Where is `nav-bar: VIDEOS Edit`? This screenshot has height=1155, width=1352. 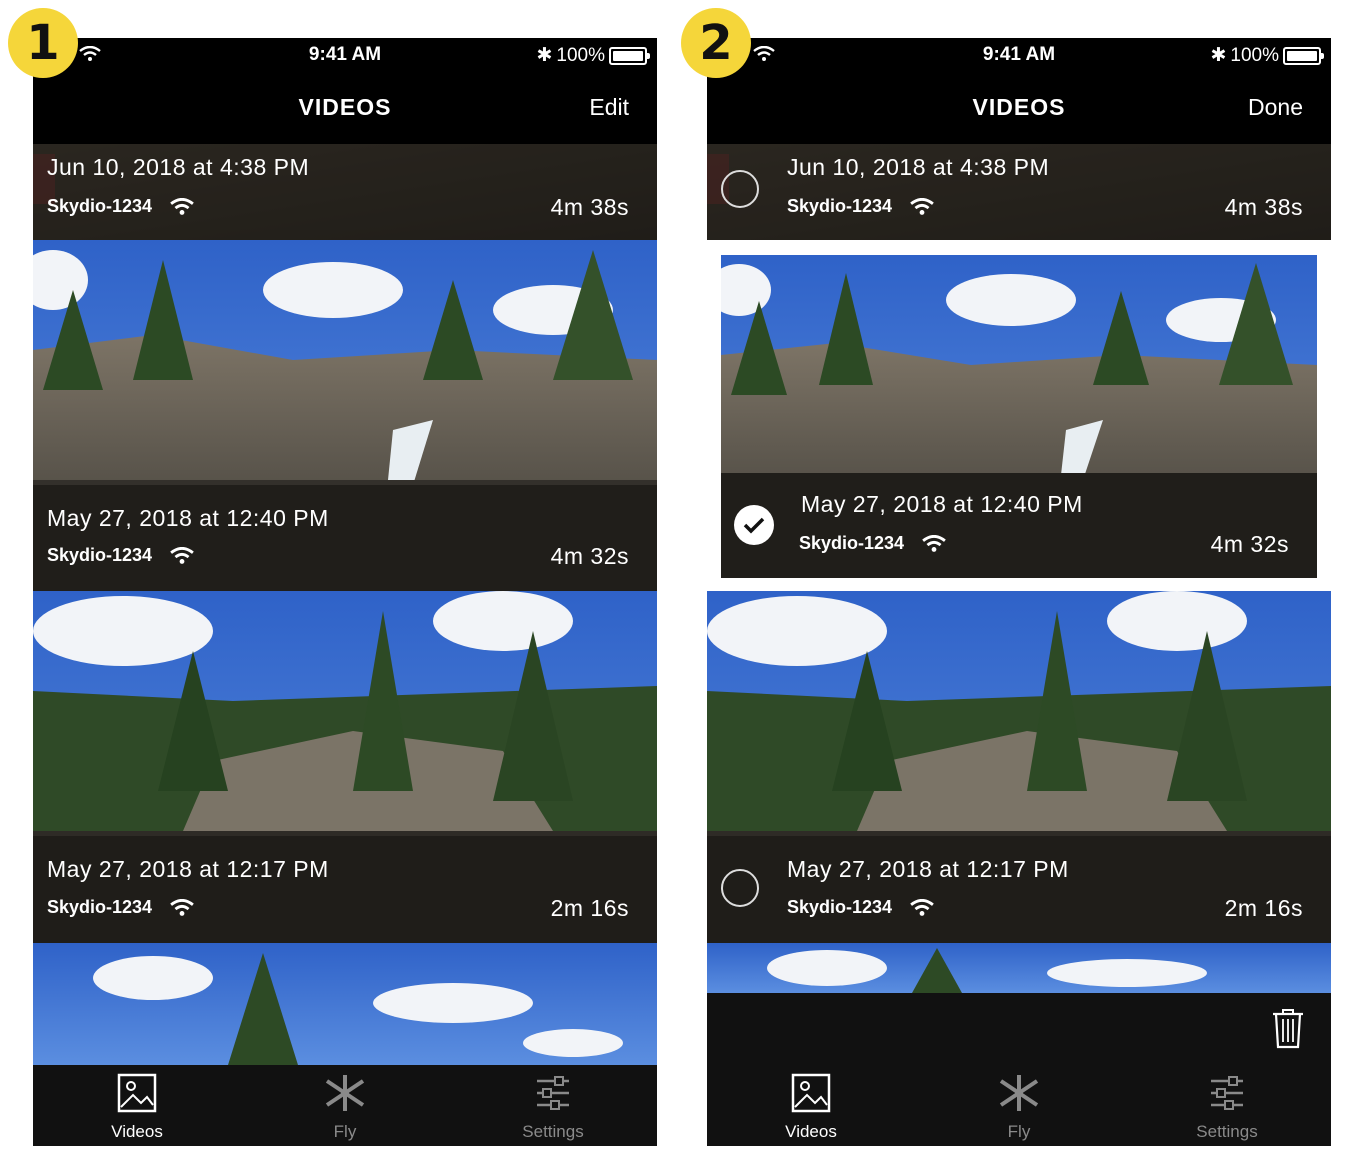 nav-bar: VIDEOS Edit is located at coordinates (345, 108).